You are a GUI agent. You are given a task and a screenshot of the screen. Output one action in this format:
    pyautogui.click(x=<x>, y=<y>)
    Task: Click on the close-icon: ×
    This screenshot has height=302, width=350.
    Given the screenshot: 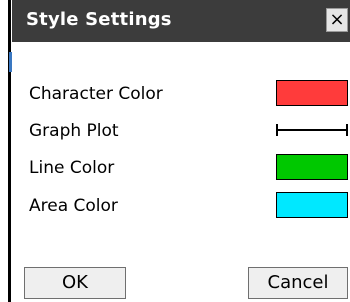 What is the action you would take?
    pyautogui.click(x=337, y=19)
    